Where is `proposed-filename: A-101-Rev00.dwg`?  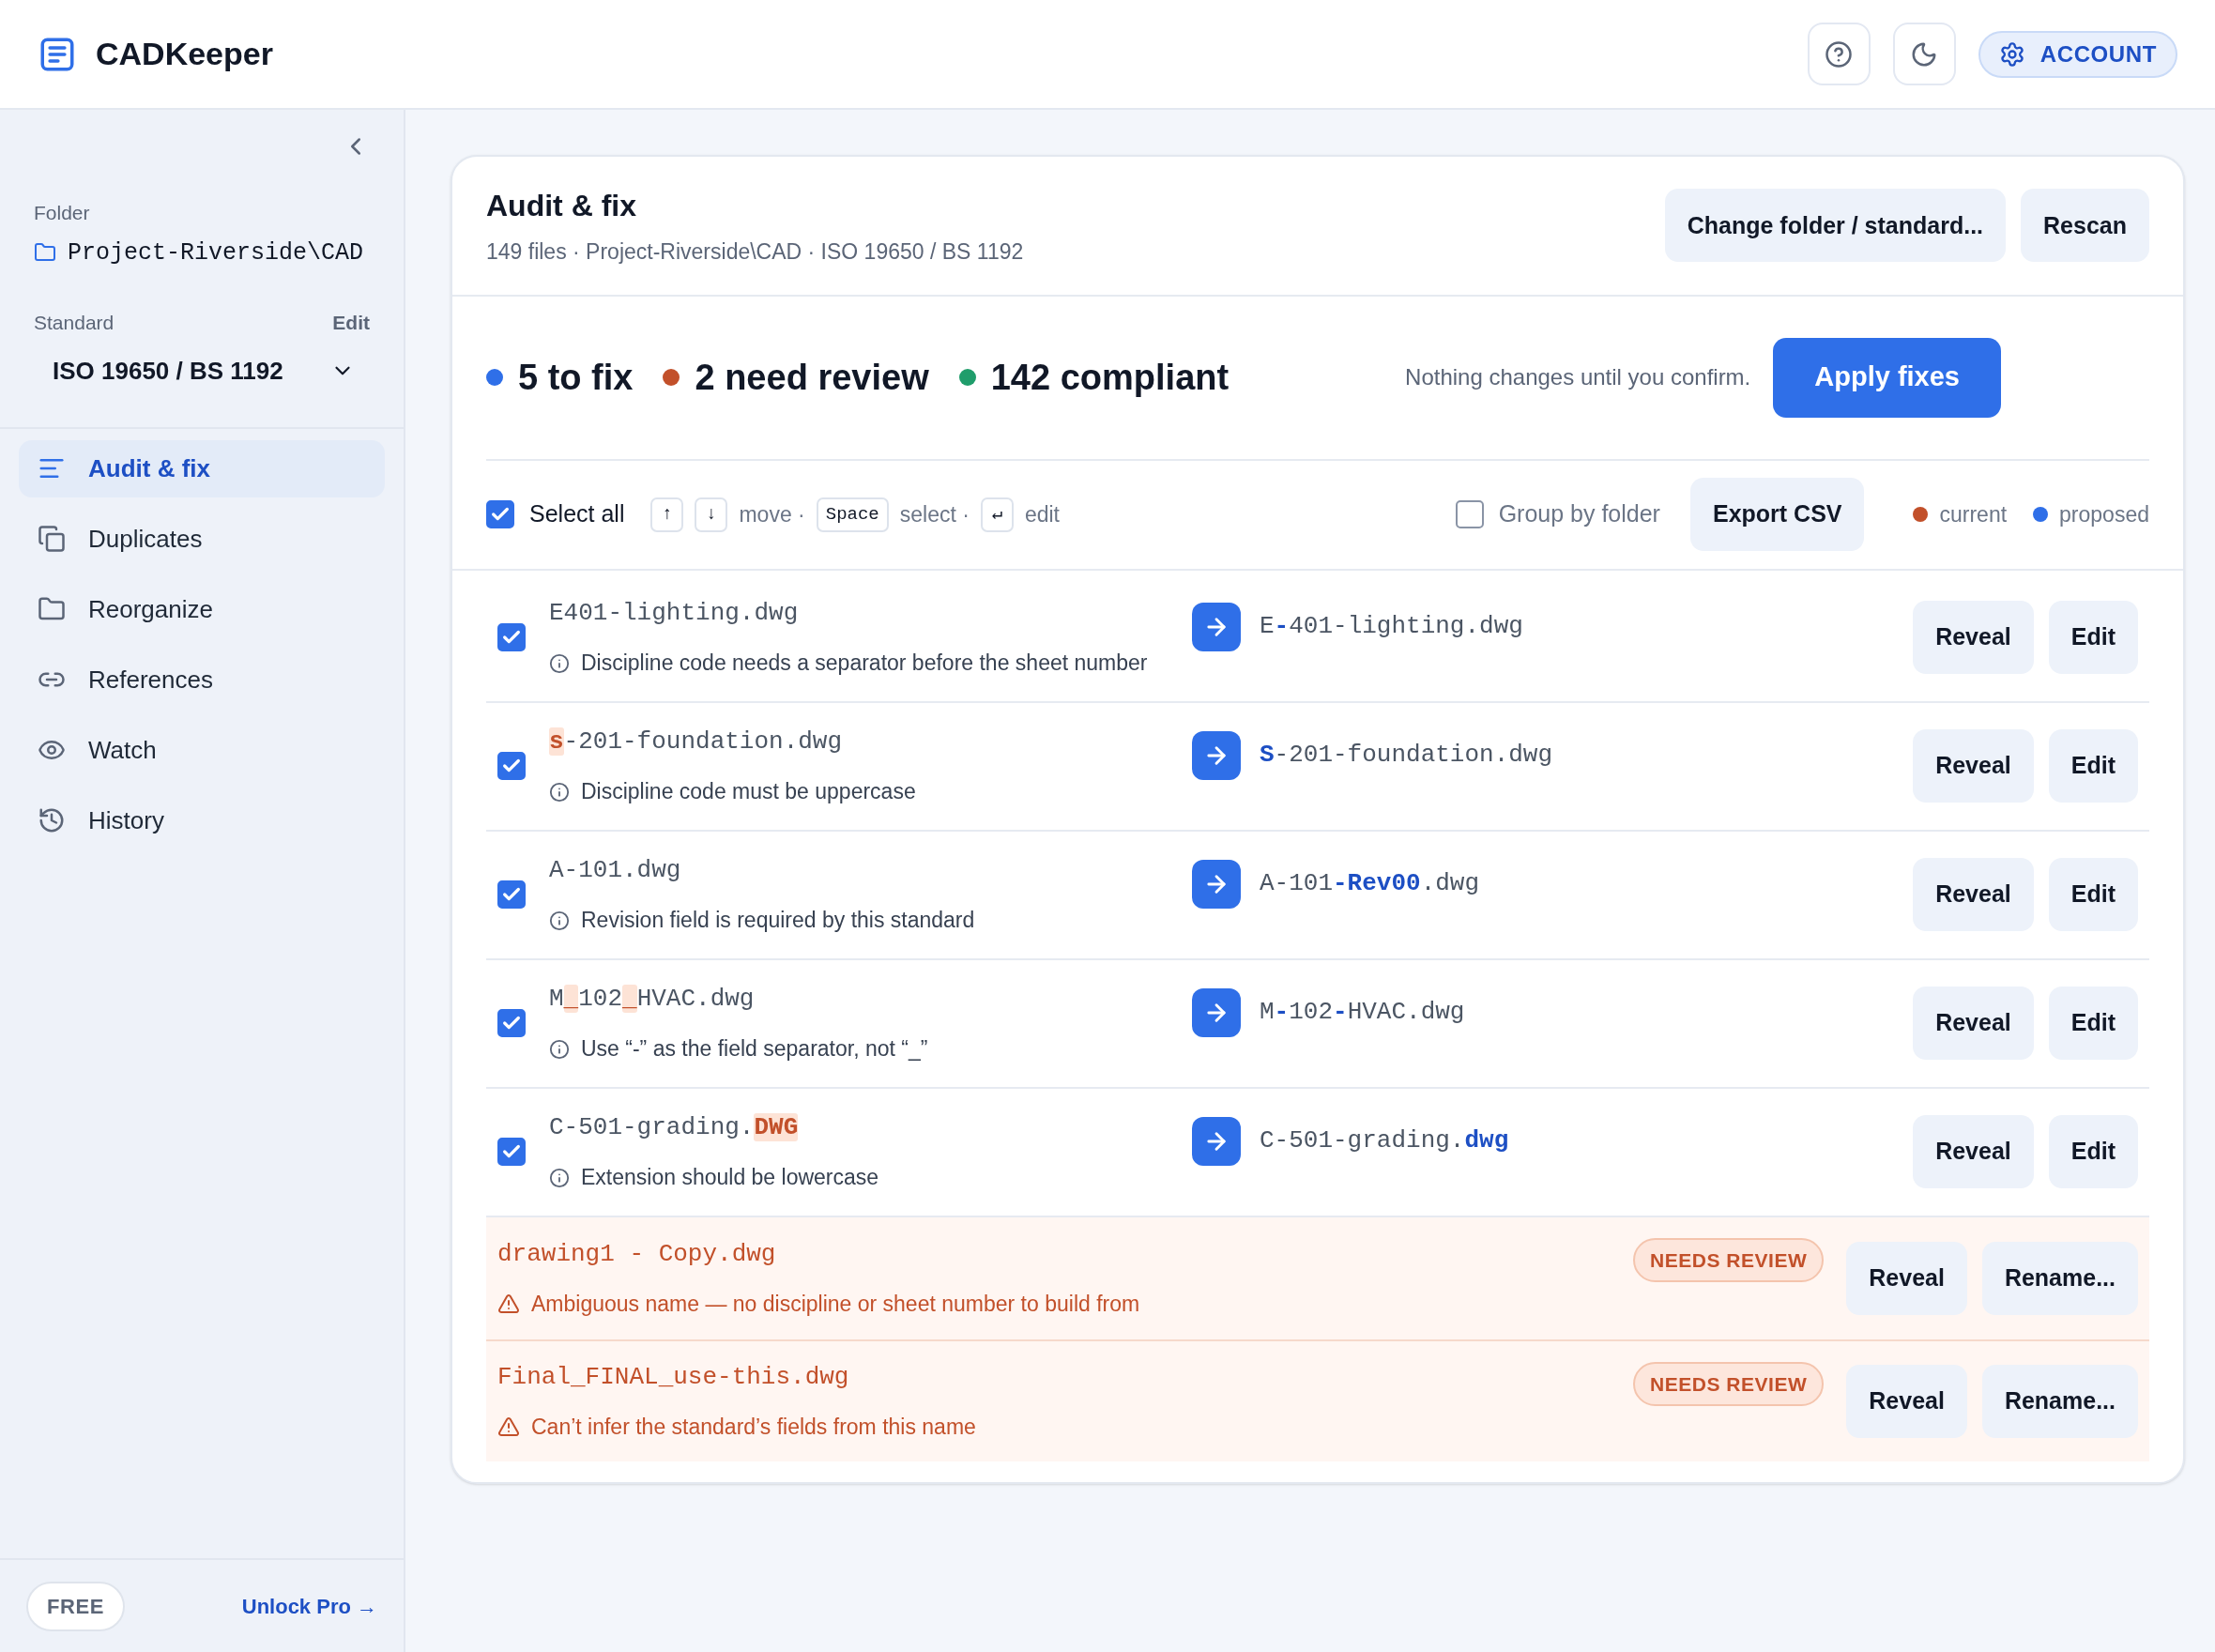
proposed-filename: A-101-Rev00.dwg is located at coordinates (1370, 883).